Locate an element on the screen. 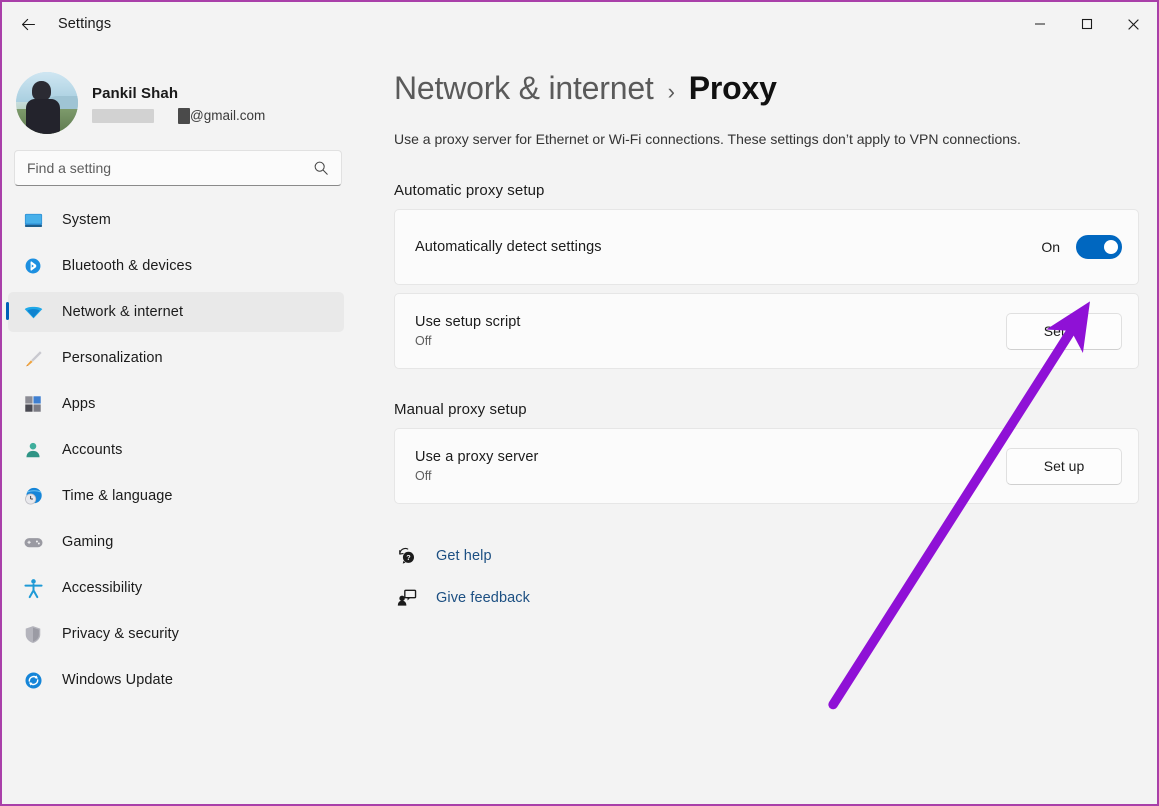 The image size is (1159, 806). close-button is located at coordinates (1133, 24).